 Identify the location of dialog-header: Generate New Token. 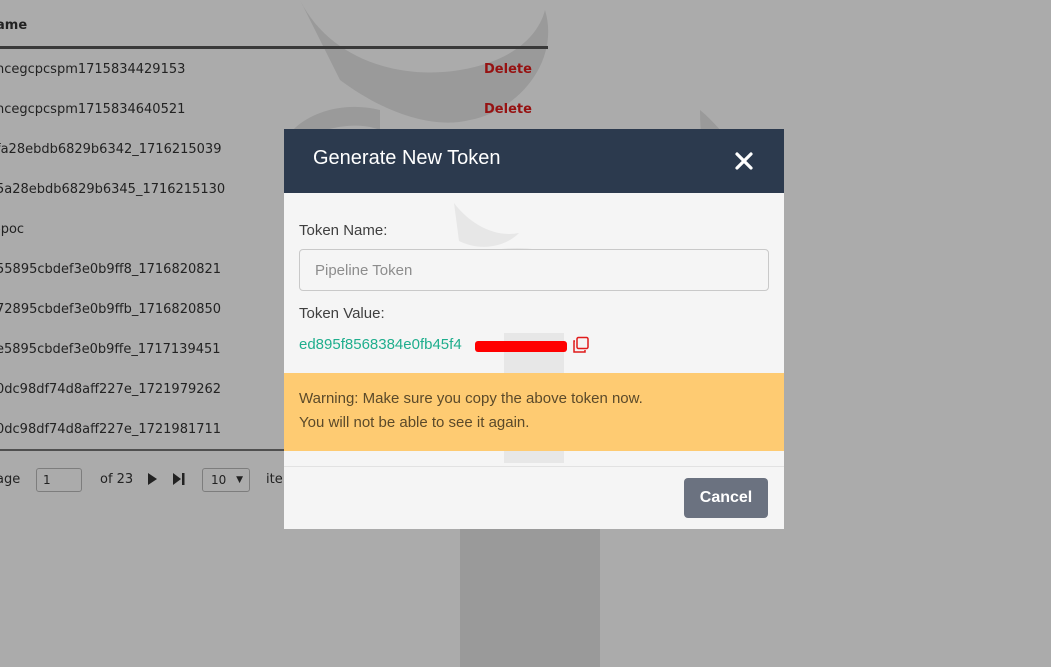
(534, 161).